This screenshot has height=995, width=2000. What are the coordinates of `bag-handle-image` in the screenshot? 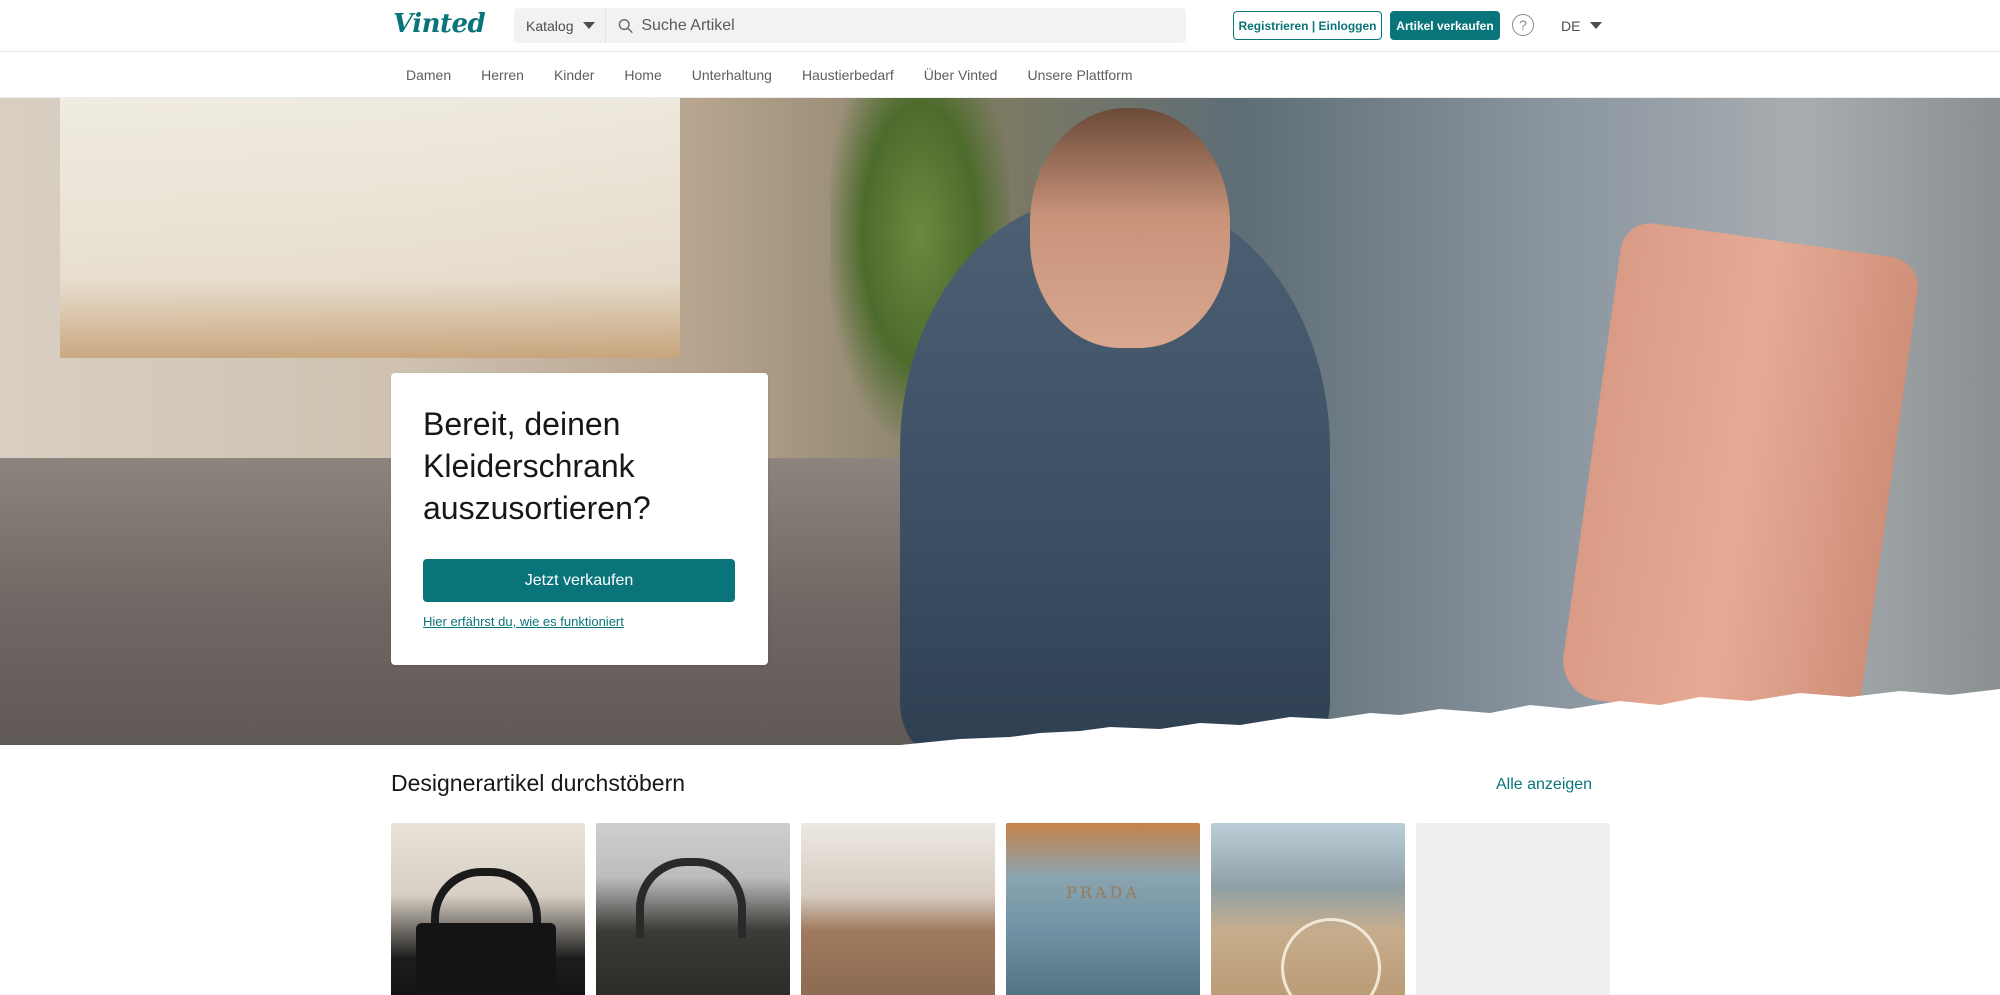 It's located at (691, 898).